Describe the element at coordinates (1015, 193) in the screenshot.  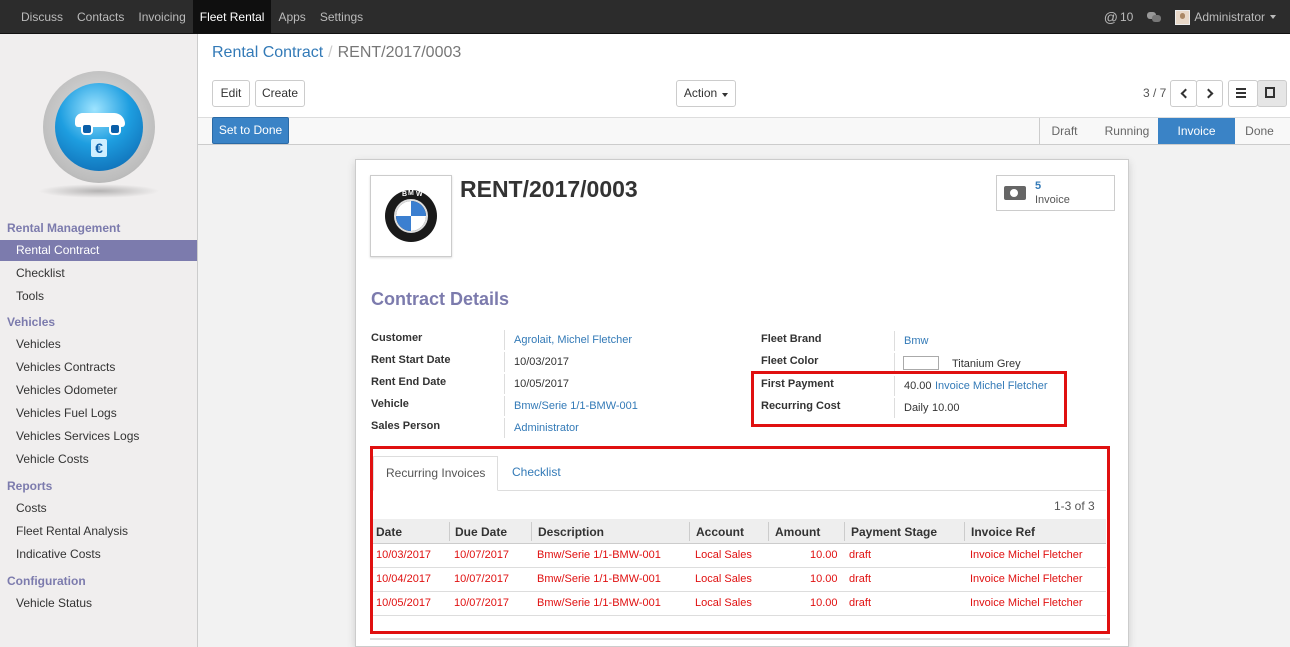
I see `money-icon` at that location.